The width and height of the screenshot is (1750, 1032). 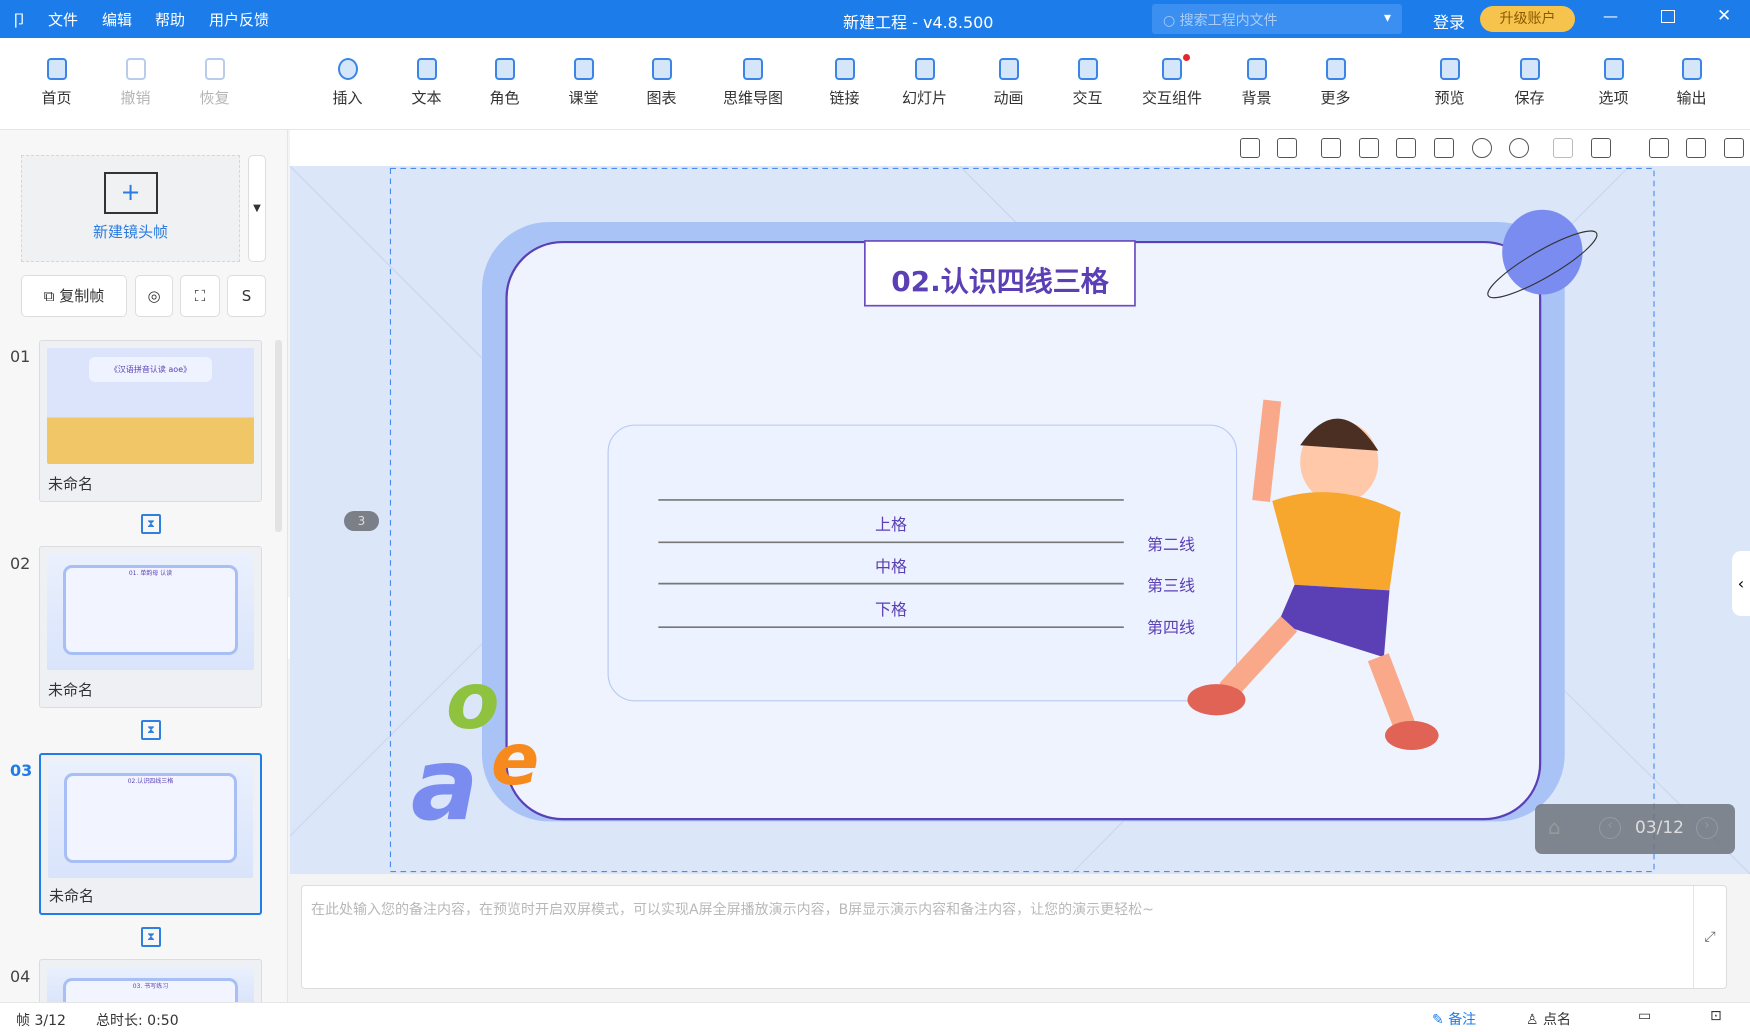 I want to click on letter-a: a, so click(x=444, y=784).